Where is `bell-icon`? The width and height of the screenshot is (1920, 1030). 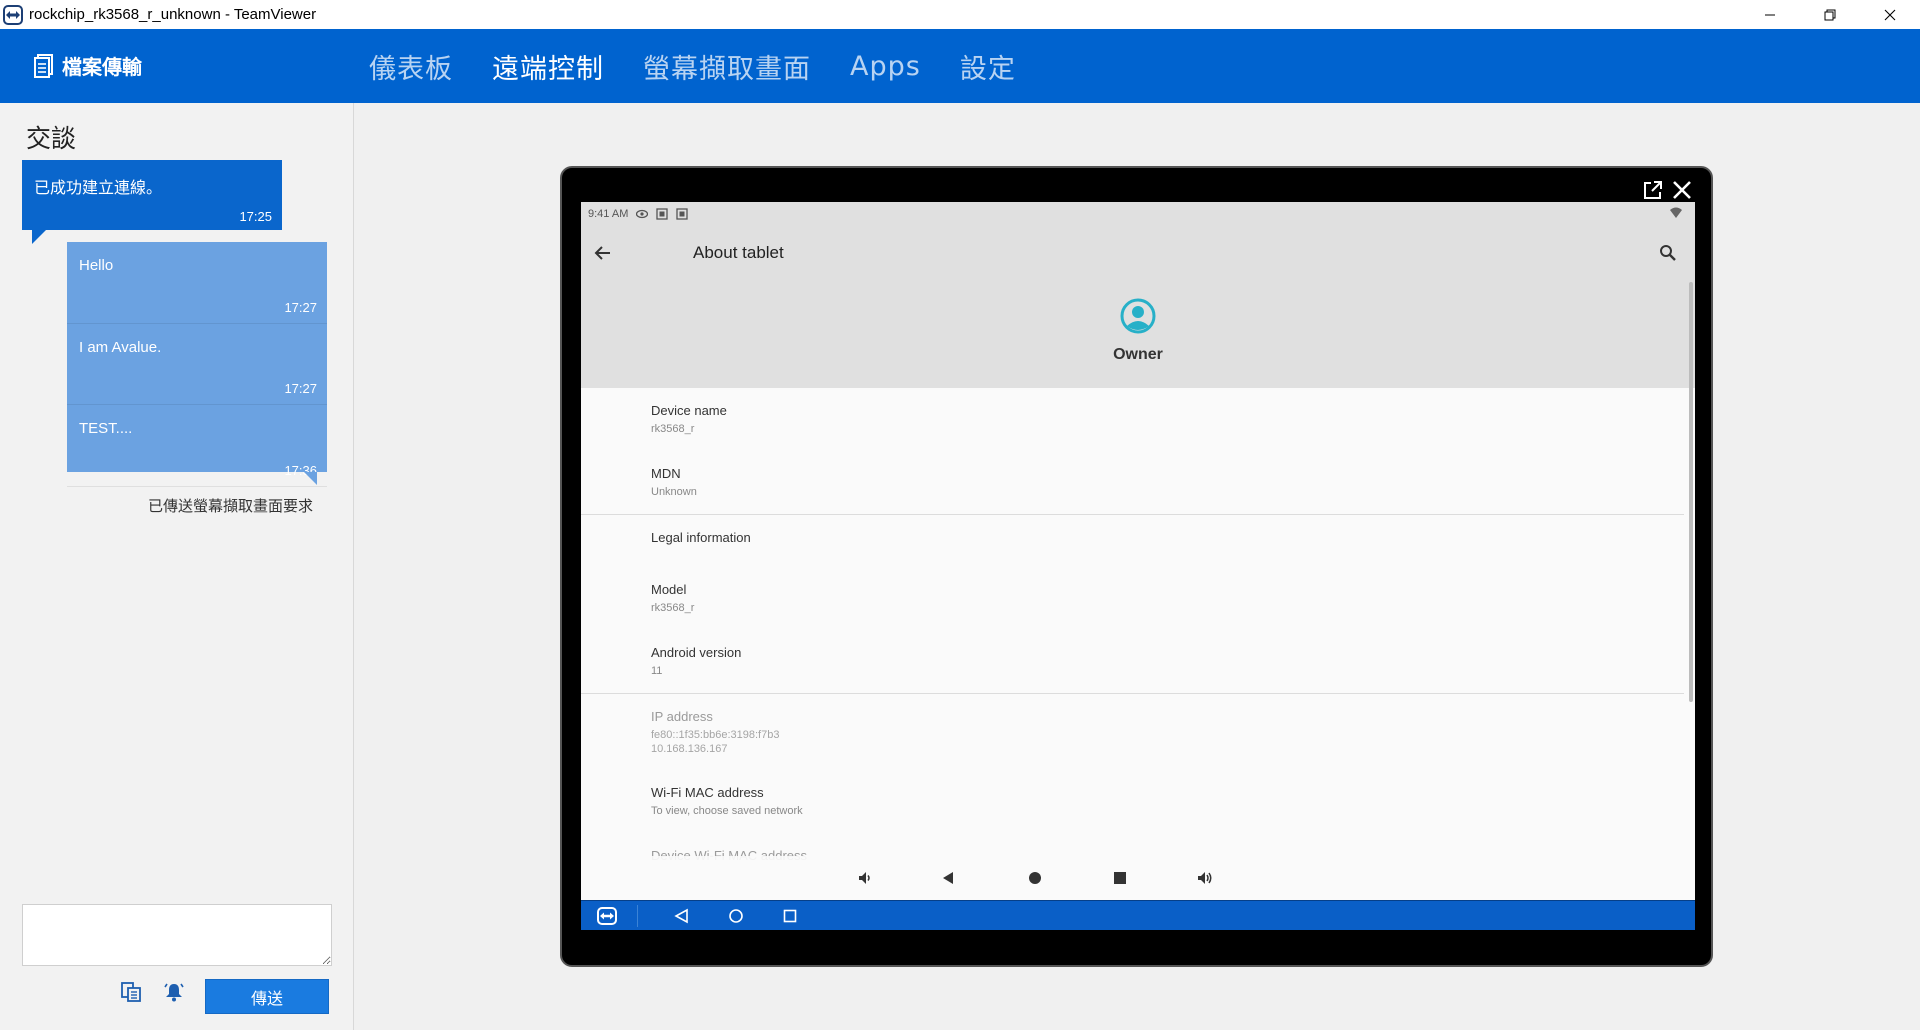 bell-icon is located at coordinates (174, 992).